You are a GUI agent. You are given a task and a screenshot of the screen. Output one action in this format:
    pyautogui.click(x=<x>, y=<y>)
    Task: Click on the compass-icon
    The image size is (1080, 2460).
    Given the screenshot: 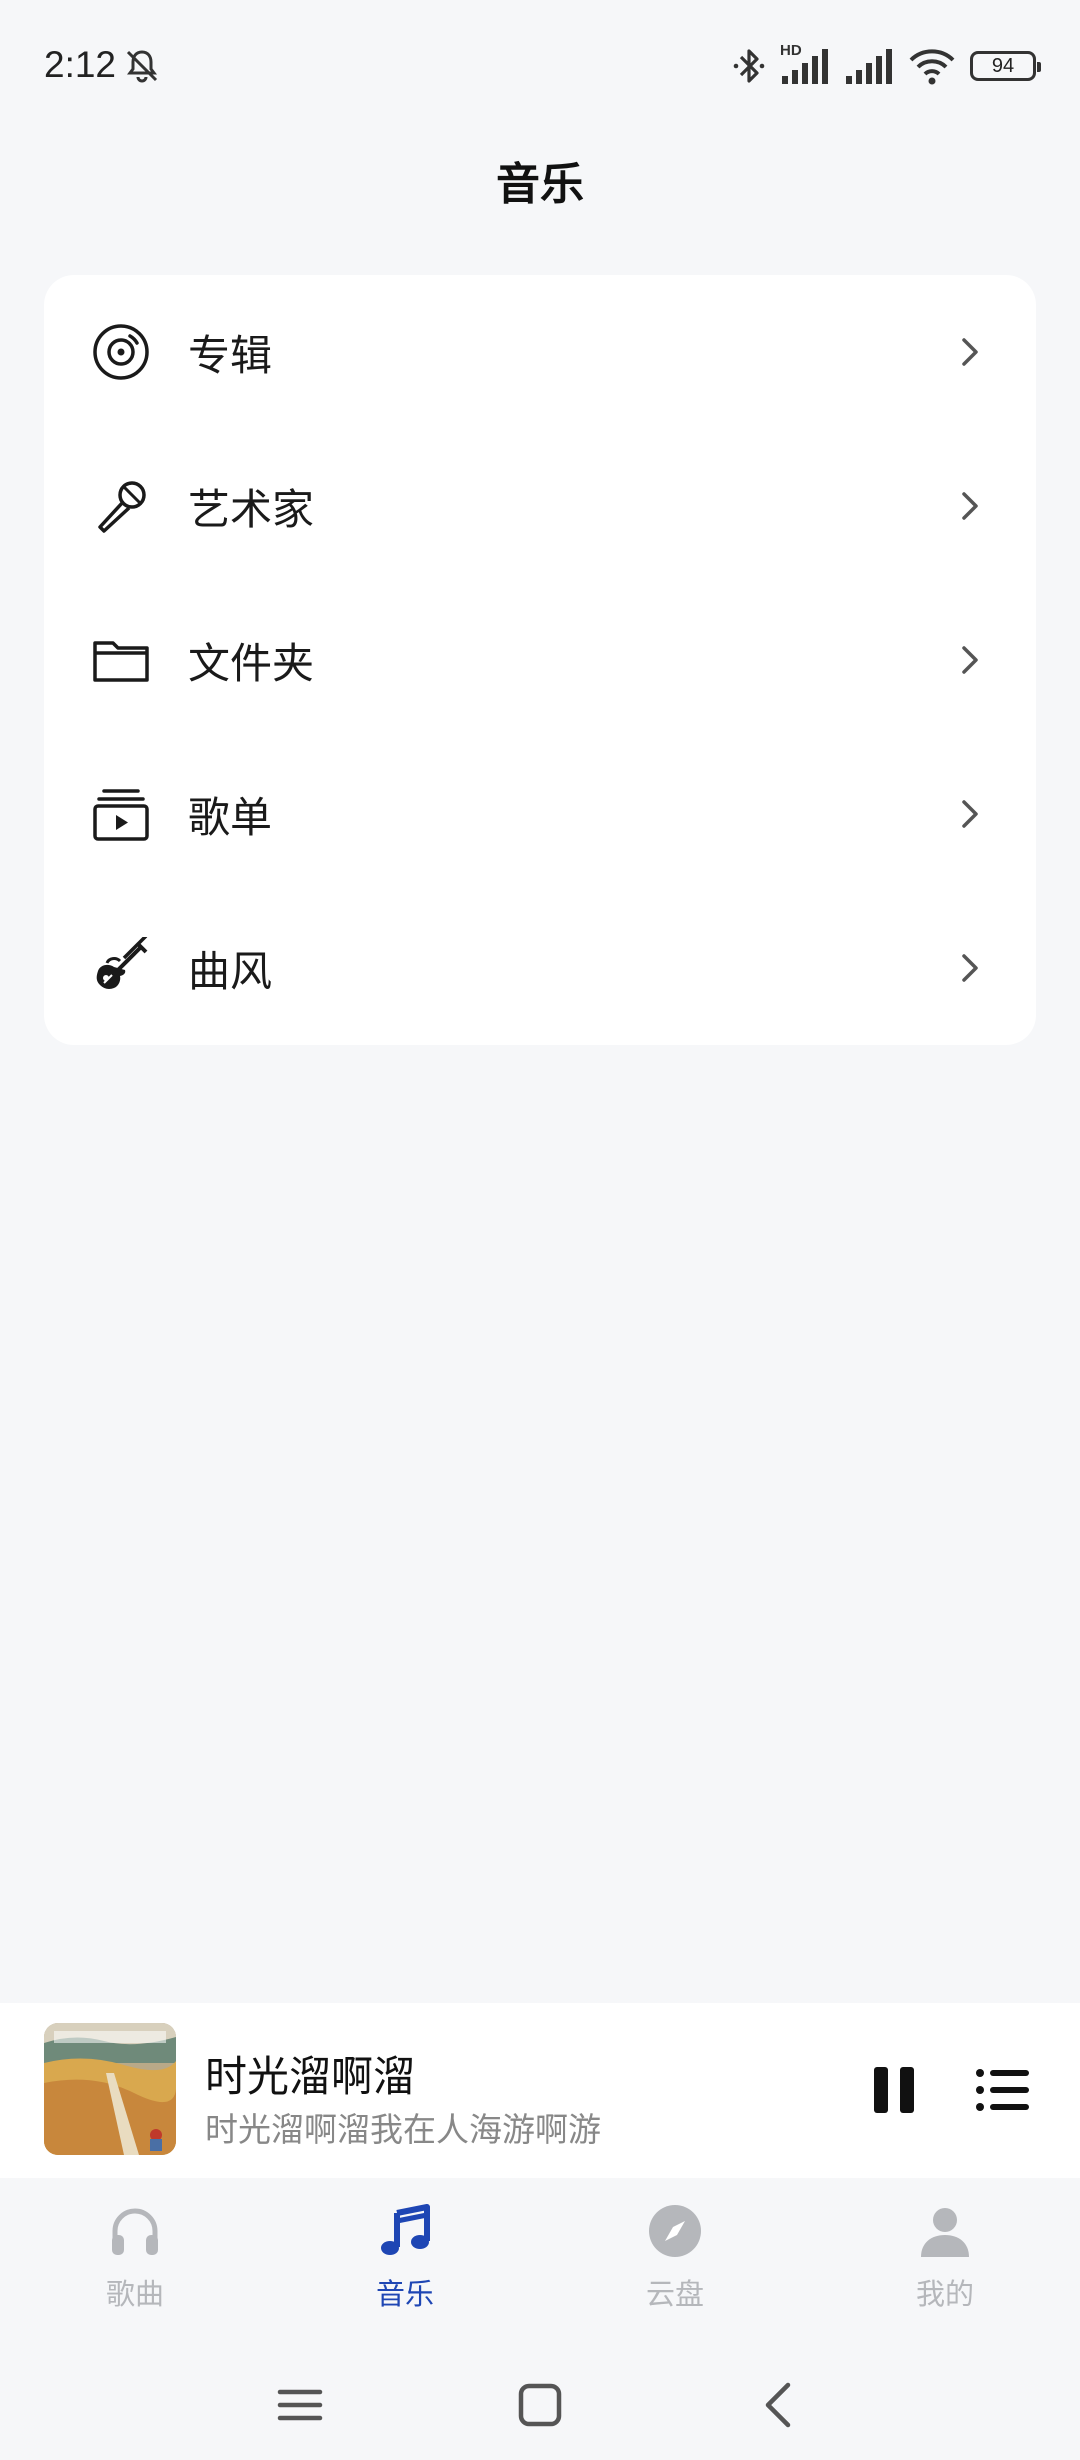 What is the action you would take?
    pyautogui.click(x=675, y=2231)
    